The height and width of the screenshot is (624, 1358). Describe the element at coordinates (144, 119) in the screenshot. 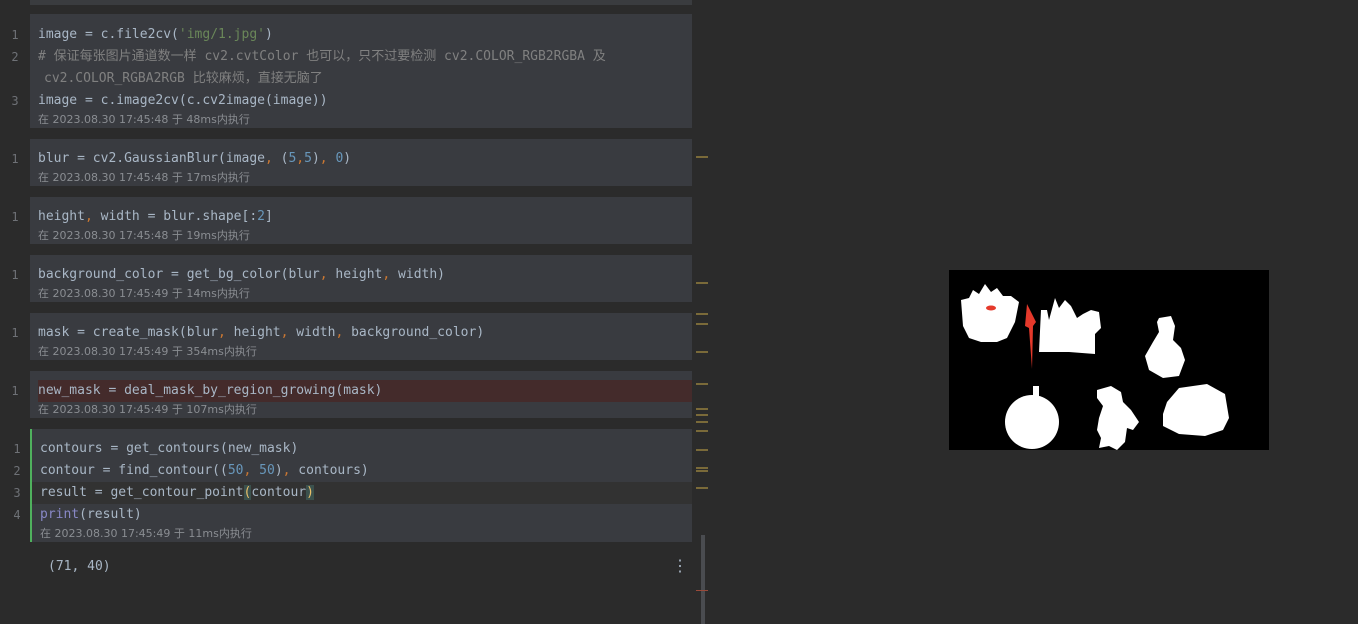

I see `execution-info: 在 2023.08.30 17:45:48 于 48ms内执行` at that location.